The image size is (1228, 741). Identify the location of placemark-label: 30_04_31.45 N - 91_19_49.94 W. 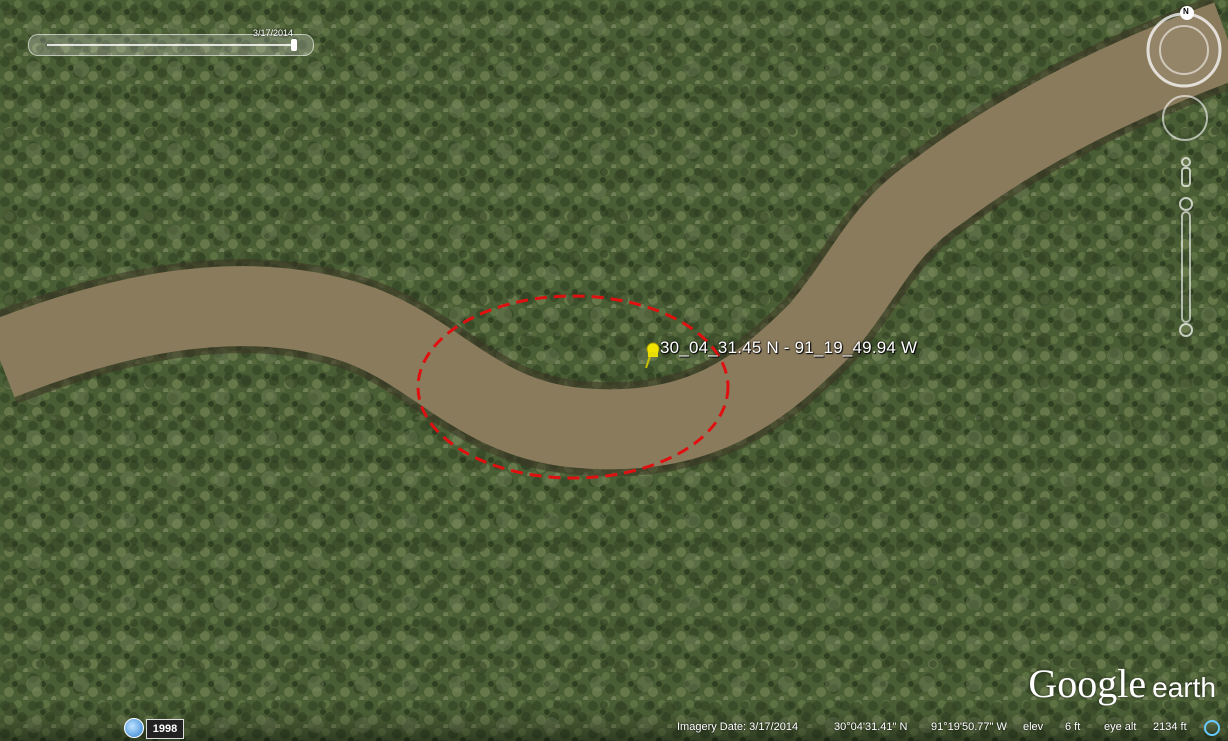
(788, 348).